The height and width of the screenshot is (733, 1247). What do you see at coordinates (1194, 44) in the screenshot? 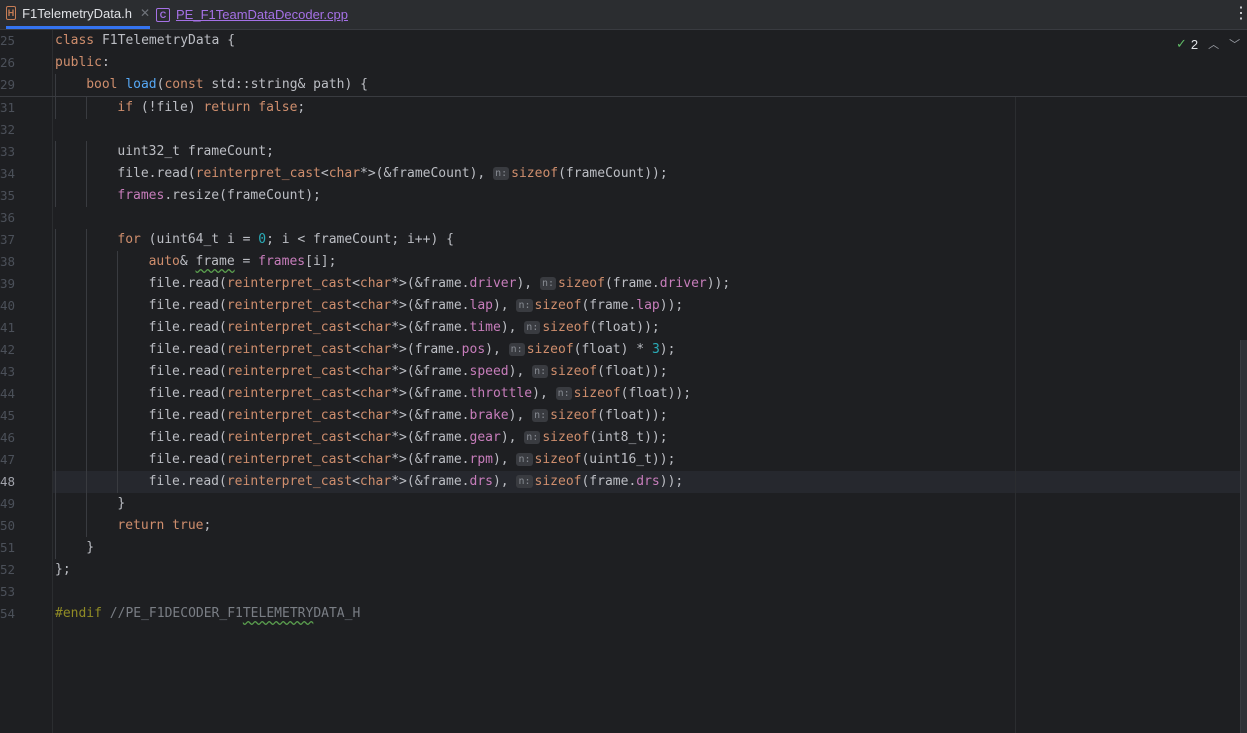
I see `inspection-count: 2` at bounding box center [1194, 44].